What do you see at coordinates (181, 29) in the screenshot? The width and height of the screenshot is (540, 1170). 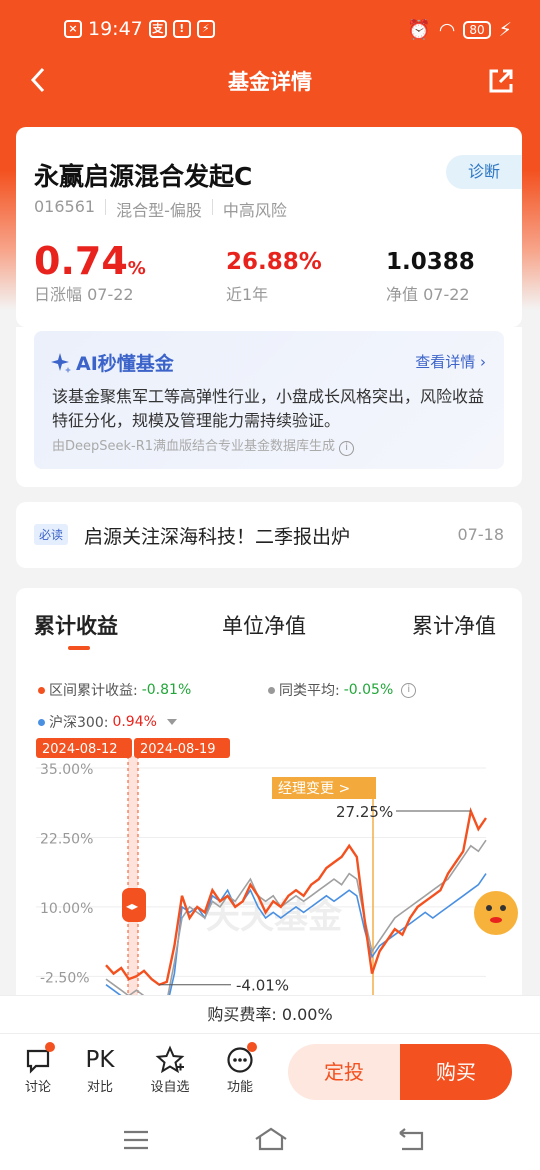 I see `app-notification-icon: !` at bounding box center [181, 29].